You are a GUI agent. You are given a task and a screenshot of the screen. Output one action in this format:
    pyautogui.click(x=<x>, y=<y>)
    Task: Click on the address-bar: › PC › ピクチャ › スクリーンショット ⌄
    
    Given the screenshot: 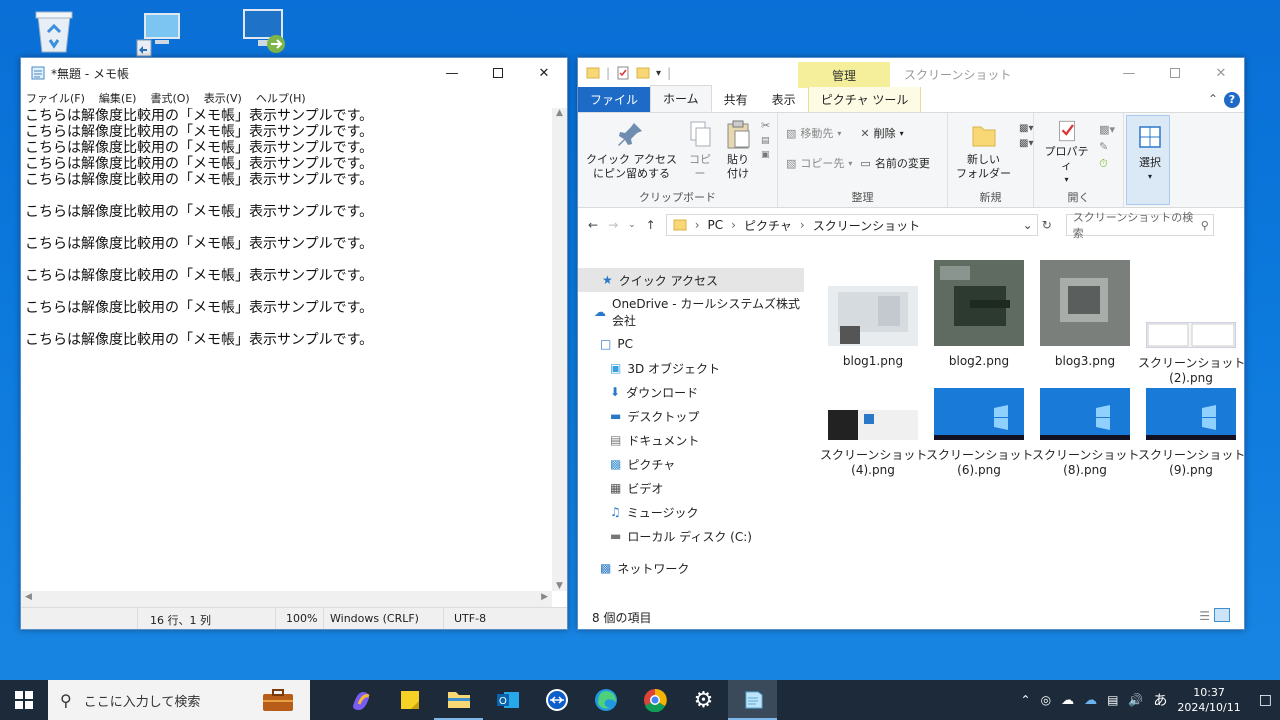 What is the action you would take?
    pyautogui.click(x=851, y=225)
    